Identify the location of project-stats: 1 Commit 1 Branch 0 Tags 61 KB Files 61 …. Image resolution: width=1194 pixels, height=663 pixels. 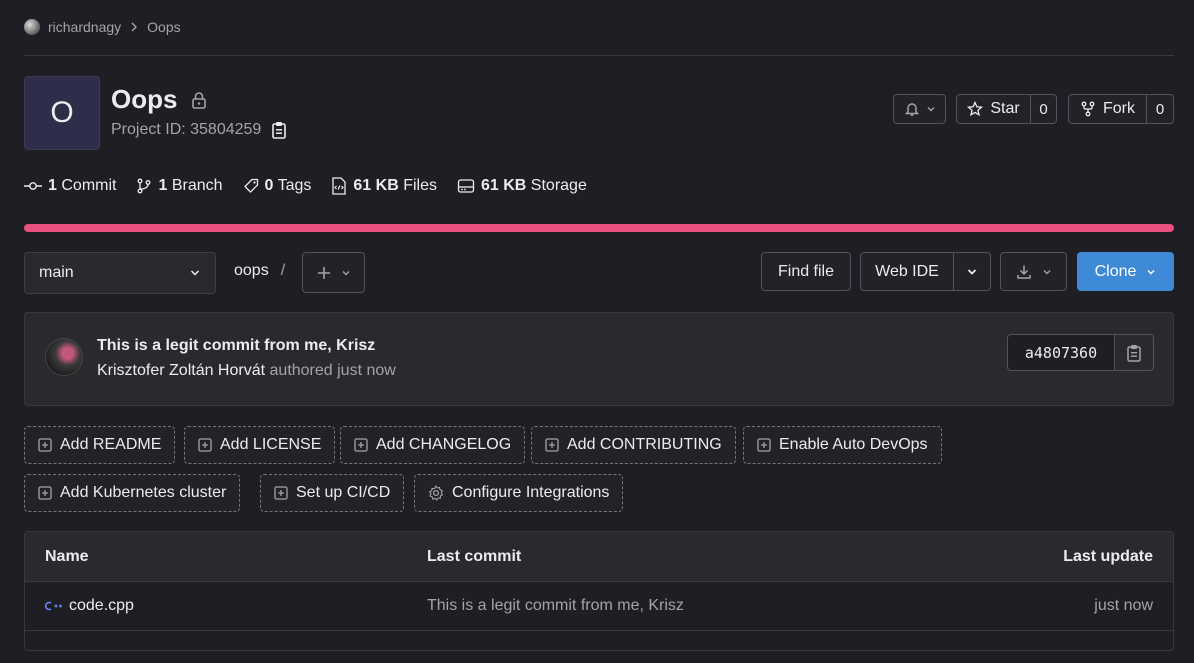
(305, 186).